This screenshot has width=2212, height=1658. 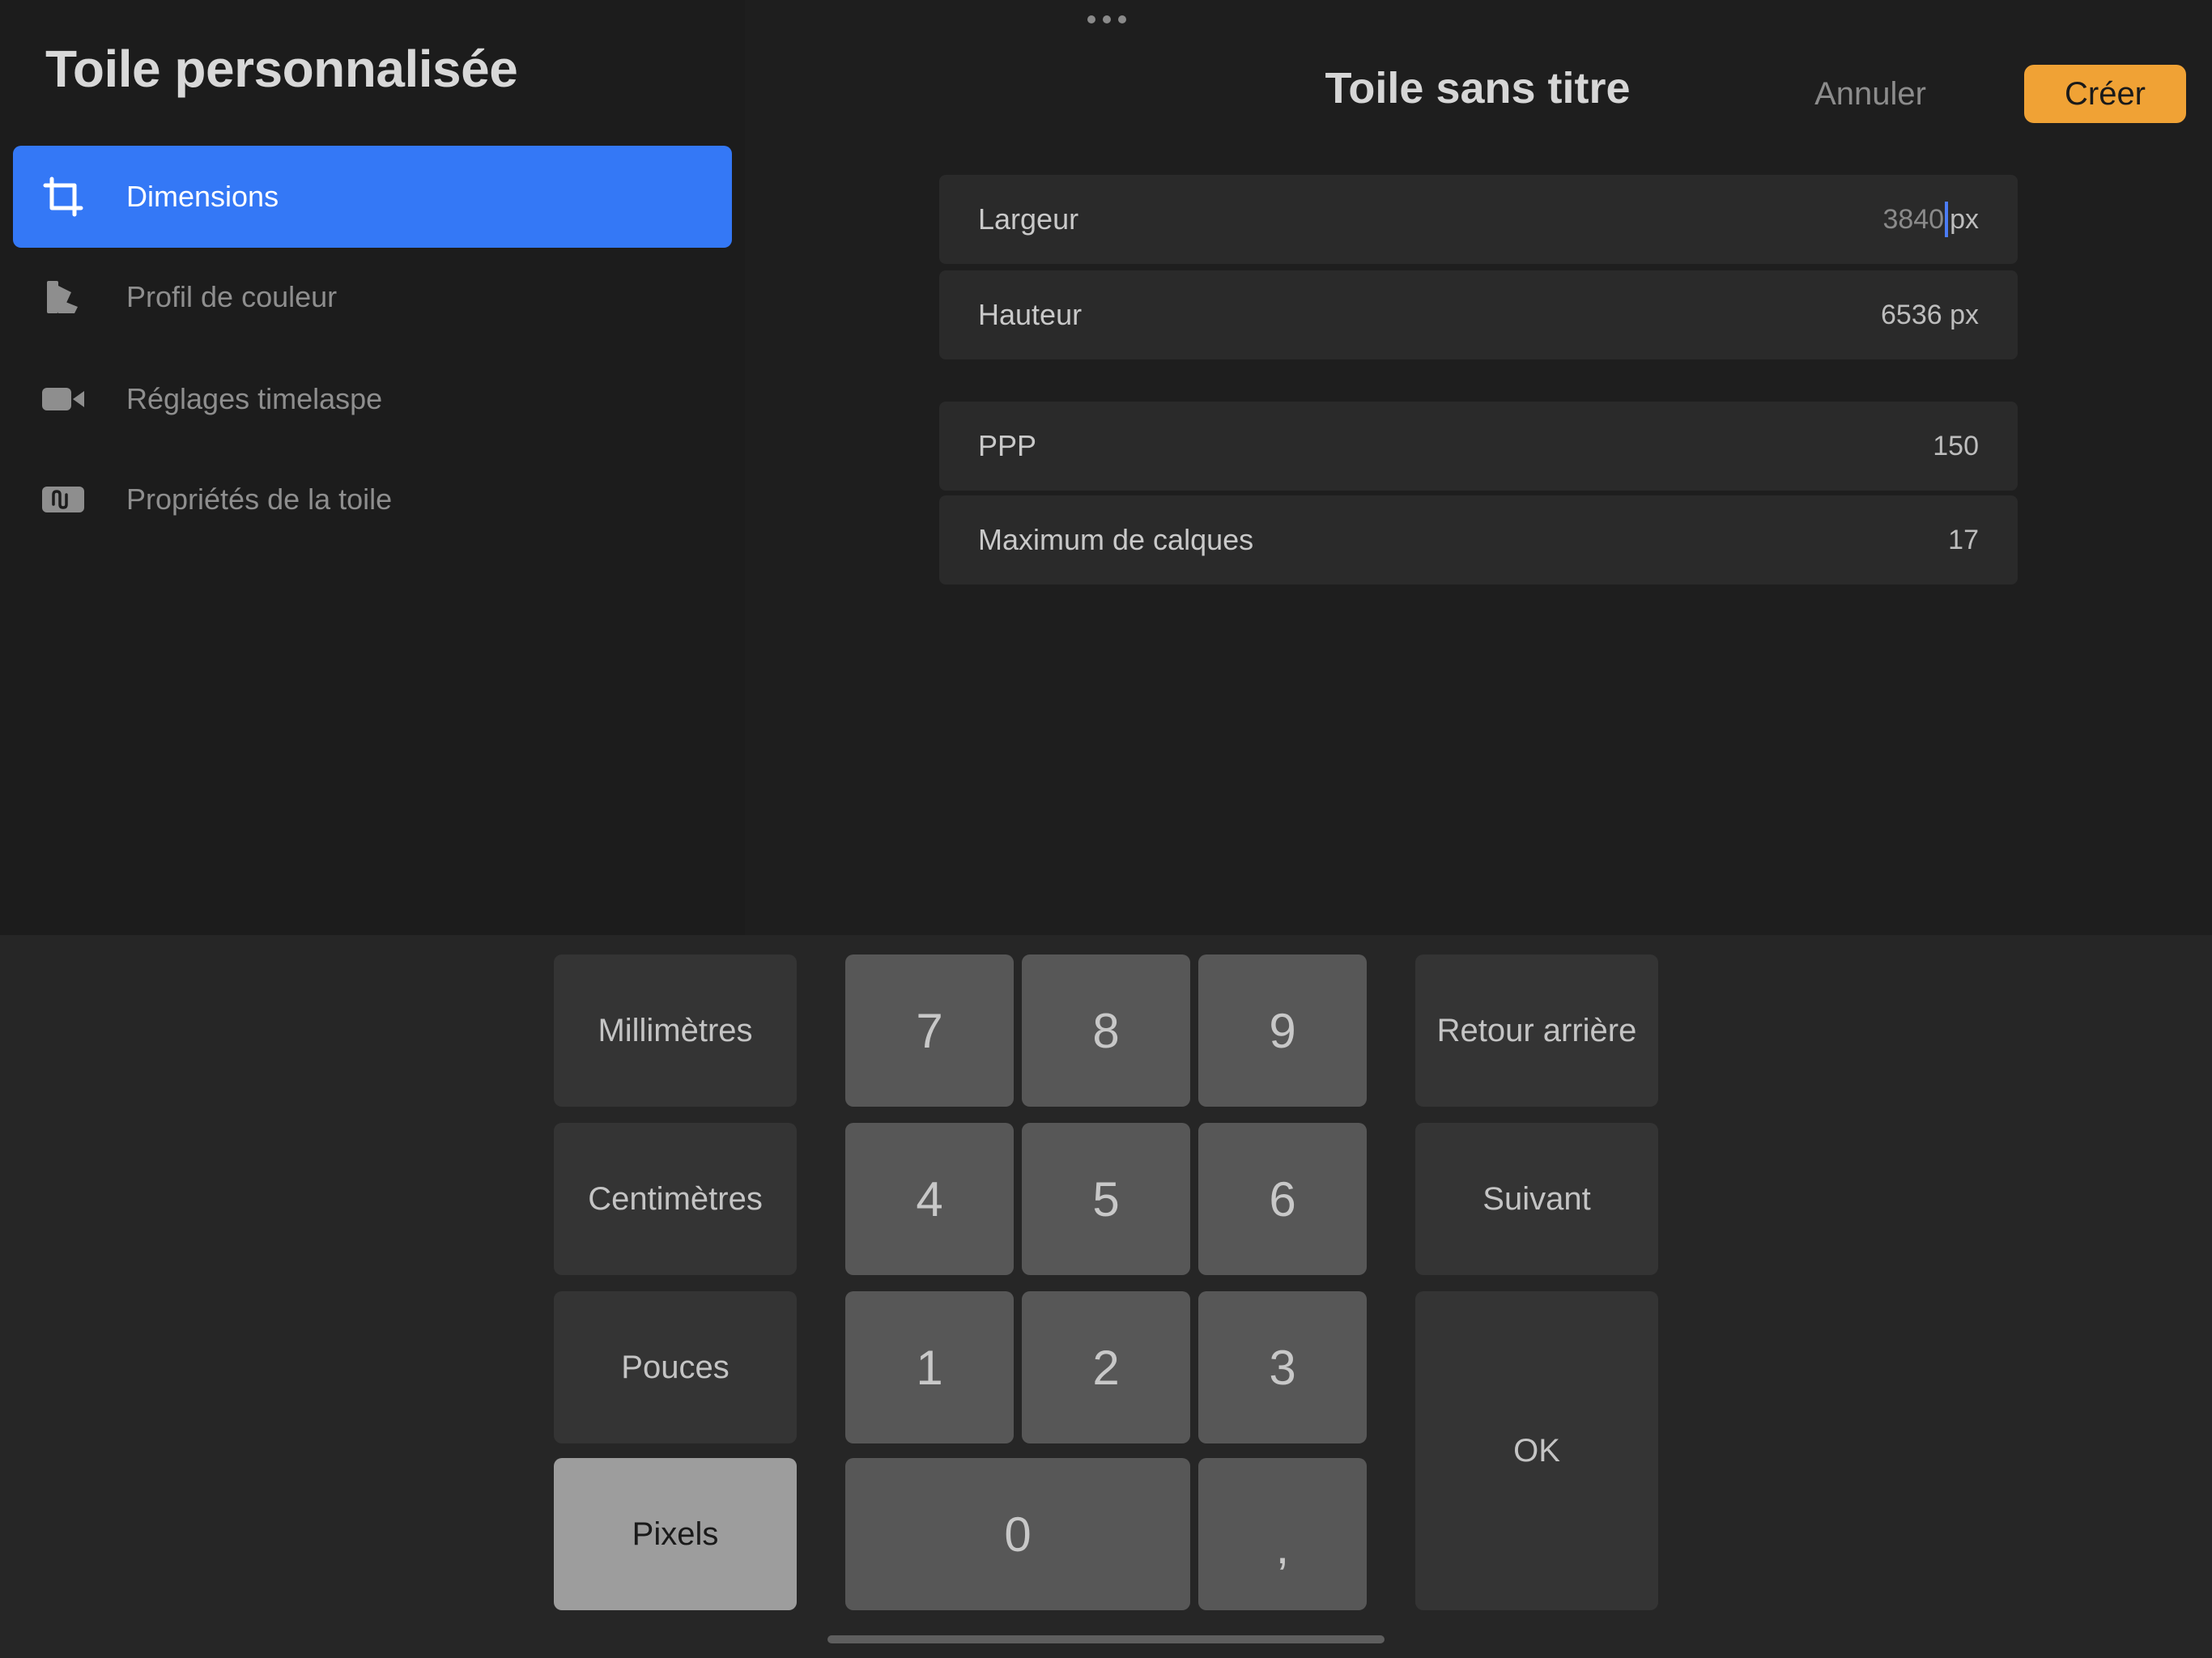 I want to click on create-button: Créer, so click(x=2105, y=94).